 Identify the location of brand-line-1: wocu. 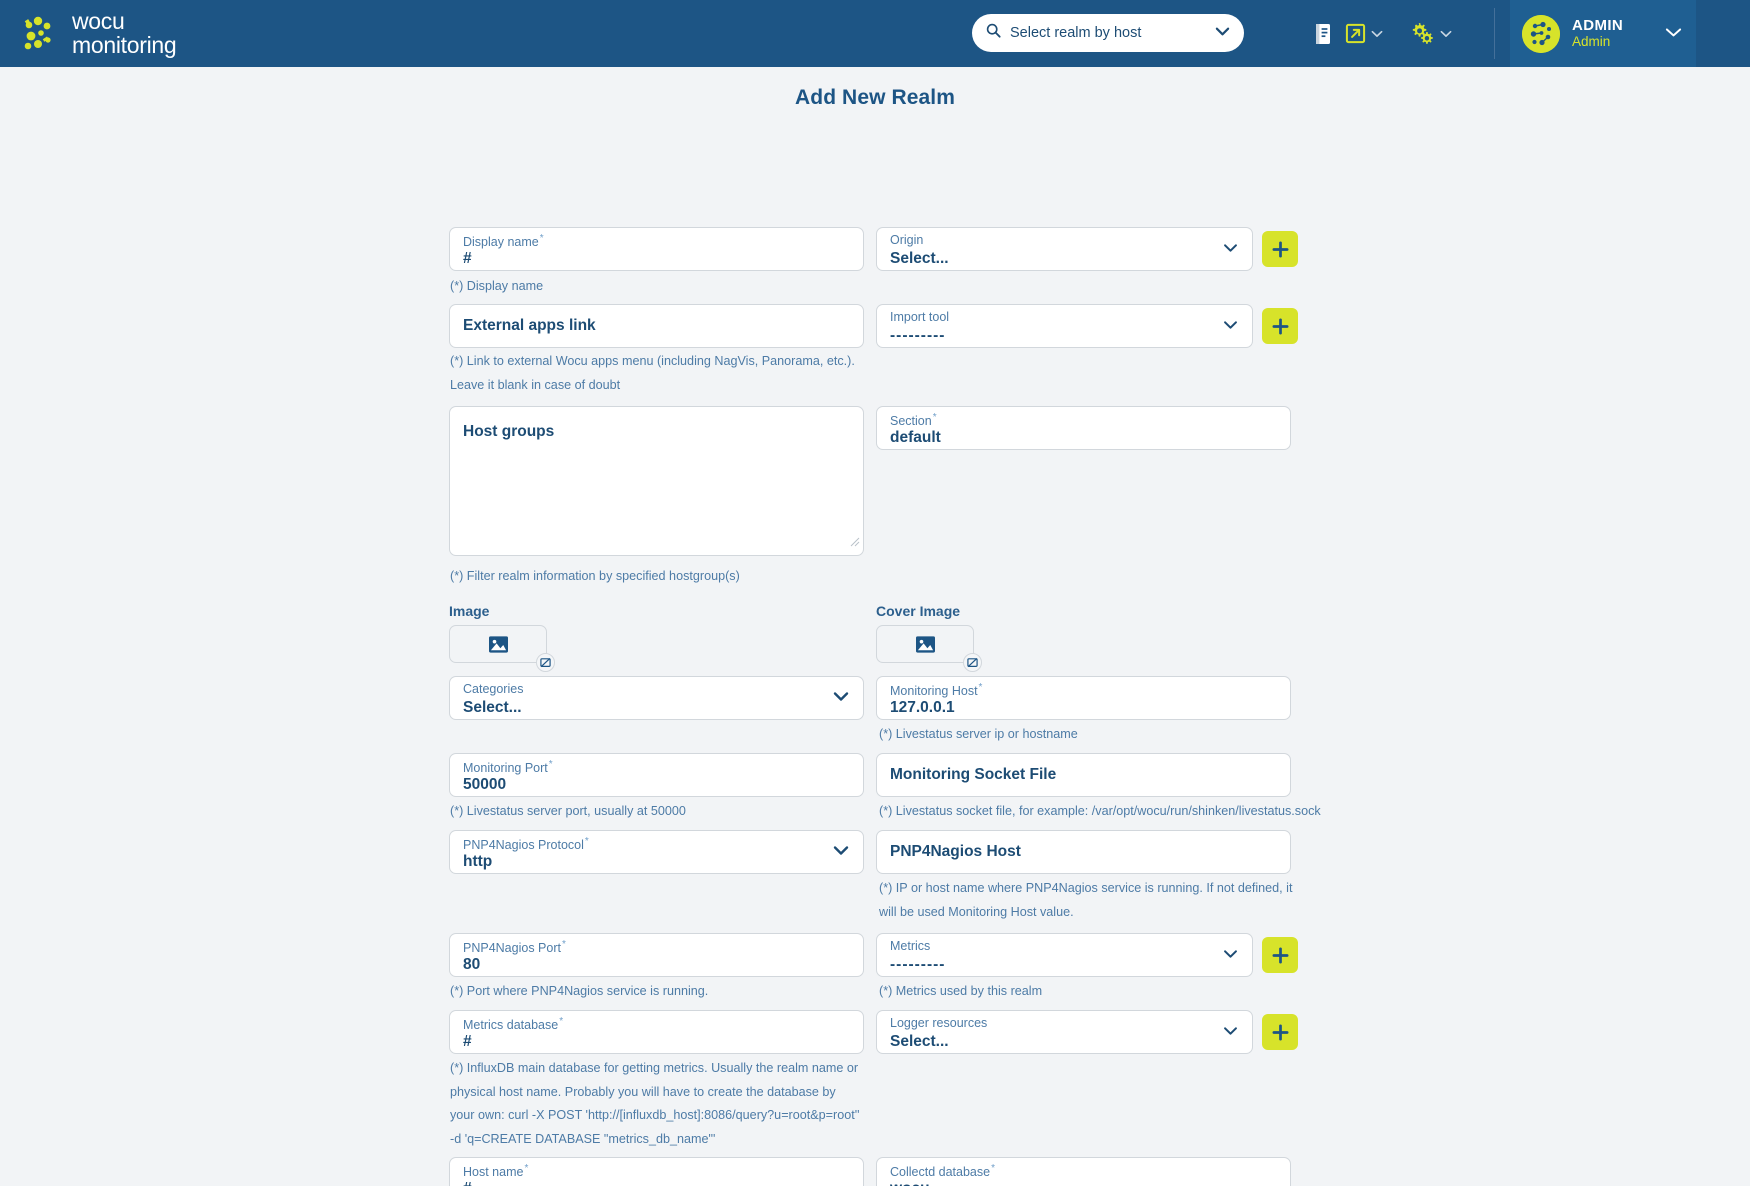
(98, 21).